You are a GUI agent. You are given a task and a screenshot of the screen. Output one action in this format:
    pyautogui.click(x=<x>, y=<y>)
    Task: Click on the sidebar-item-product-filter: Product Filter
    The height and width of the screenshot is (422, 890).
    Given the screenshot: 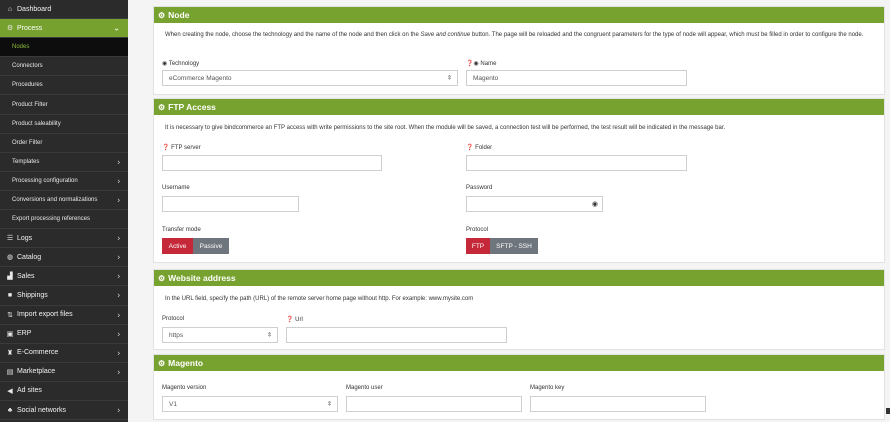 What is the action you would take?
    pyautogui.click(x=64, y=105)
    